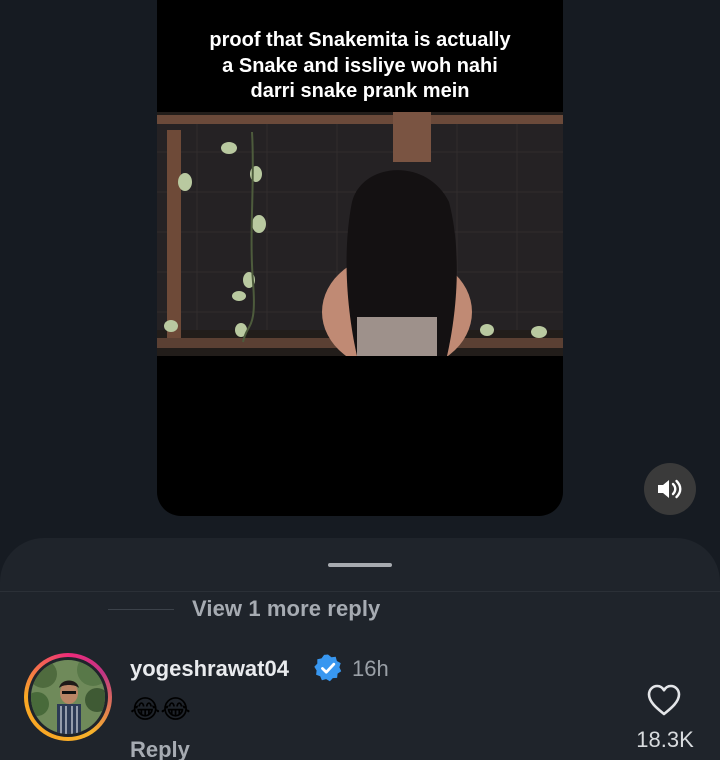  What do you see at coordinates (370, 668) in the screenshot?
I see `comment-timestamp: 16h` at bounding box center [370, 668].